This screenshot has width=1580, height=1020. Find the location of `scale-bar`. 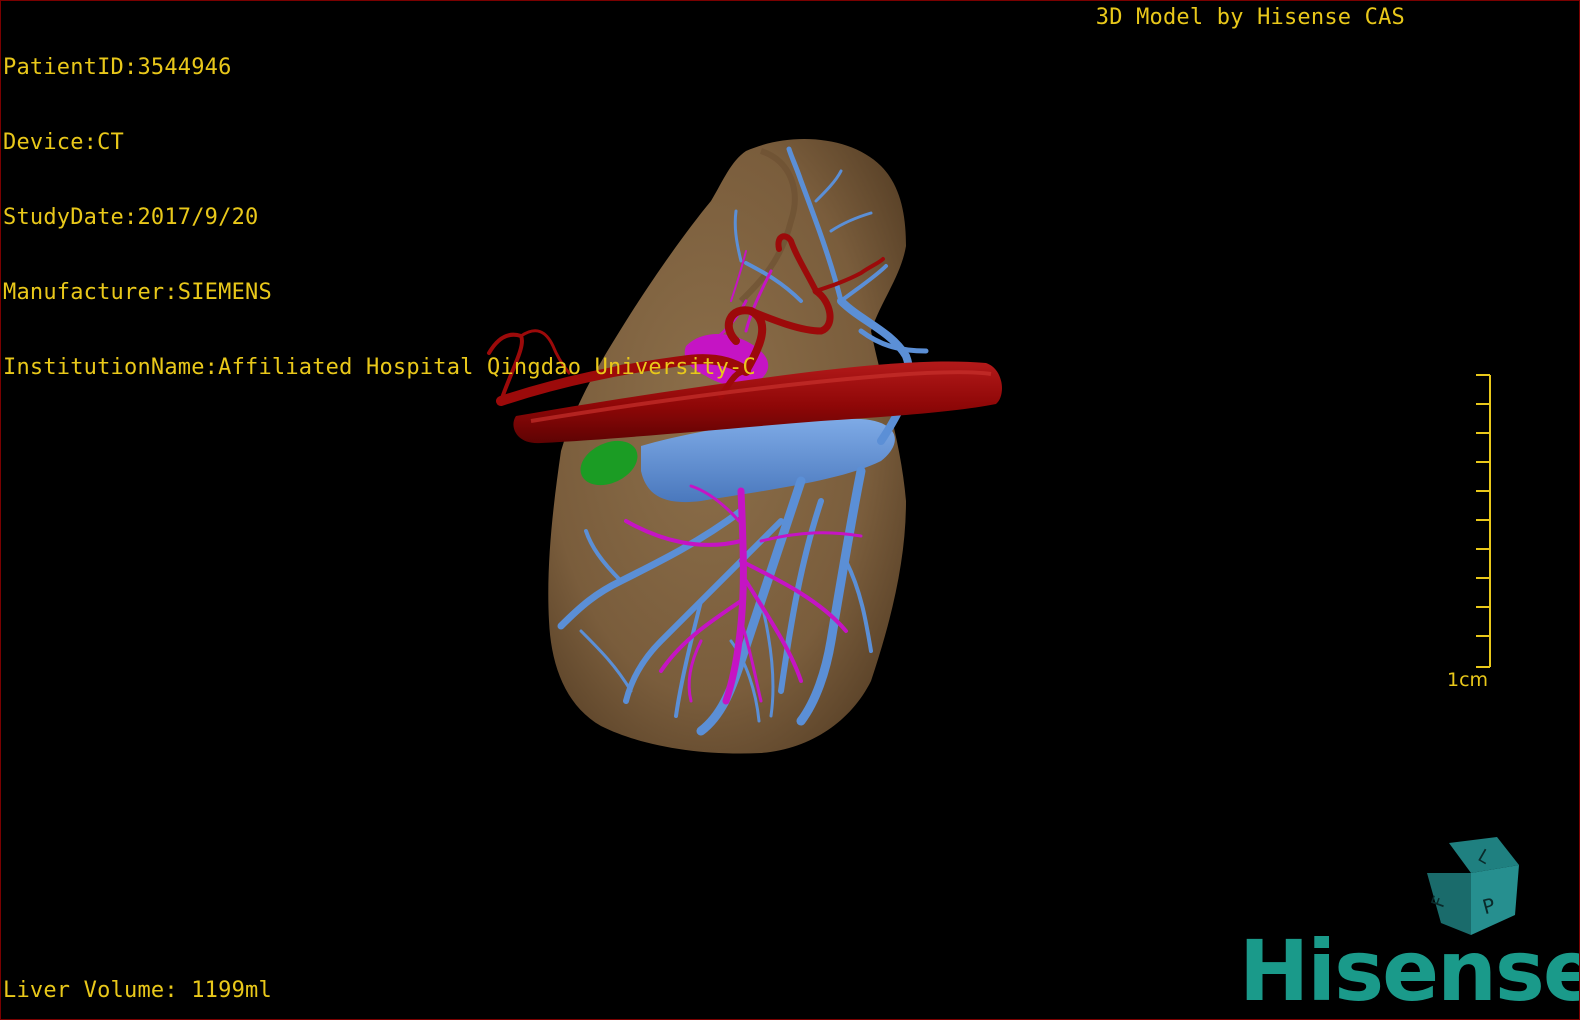

scale-bar is located at coordinates (1483, 521).